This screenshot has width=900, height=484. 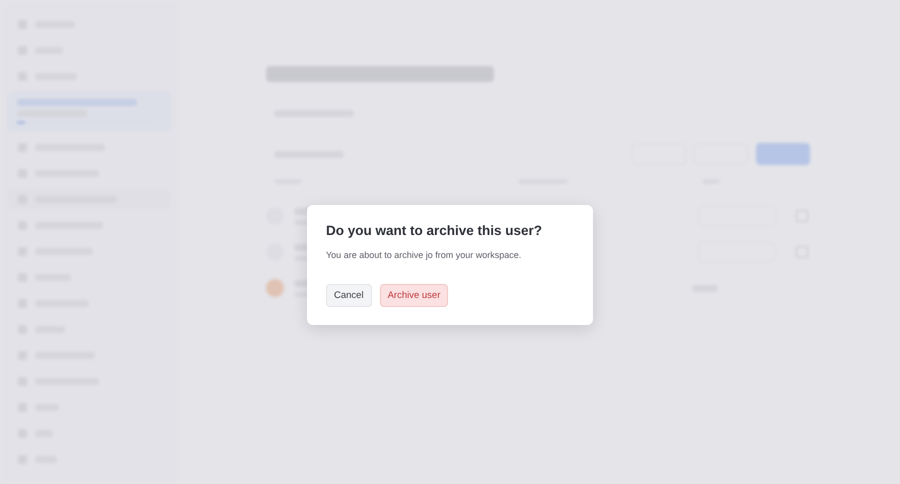 I want to click on dialog-title: Do you want to archive this user?, so click(x=435, y=230).